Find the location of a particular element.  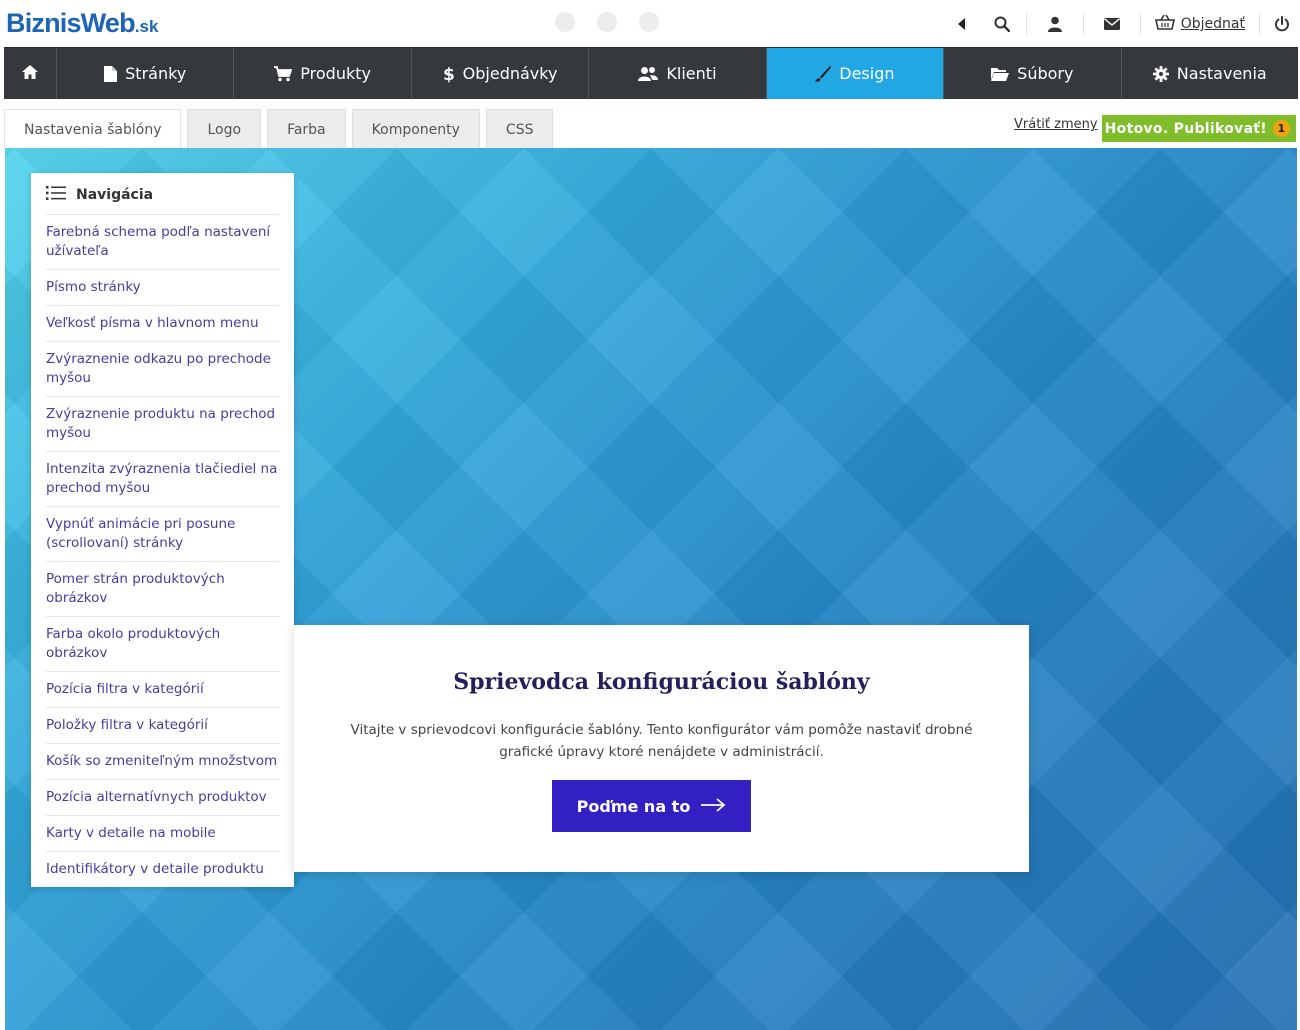

brush-icon is located at coordinates (823, 73).